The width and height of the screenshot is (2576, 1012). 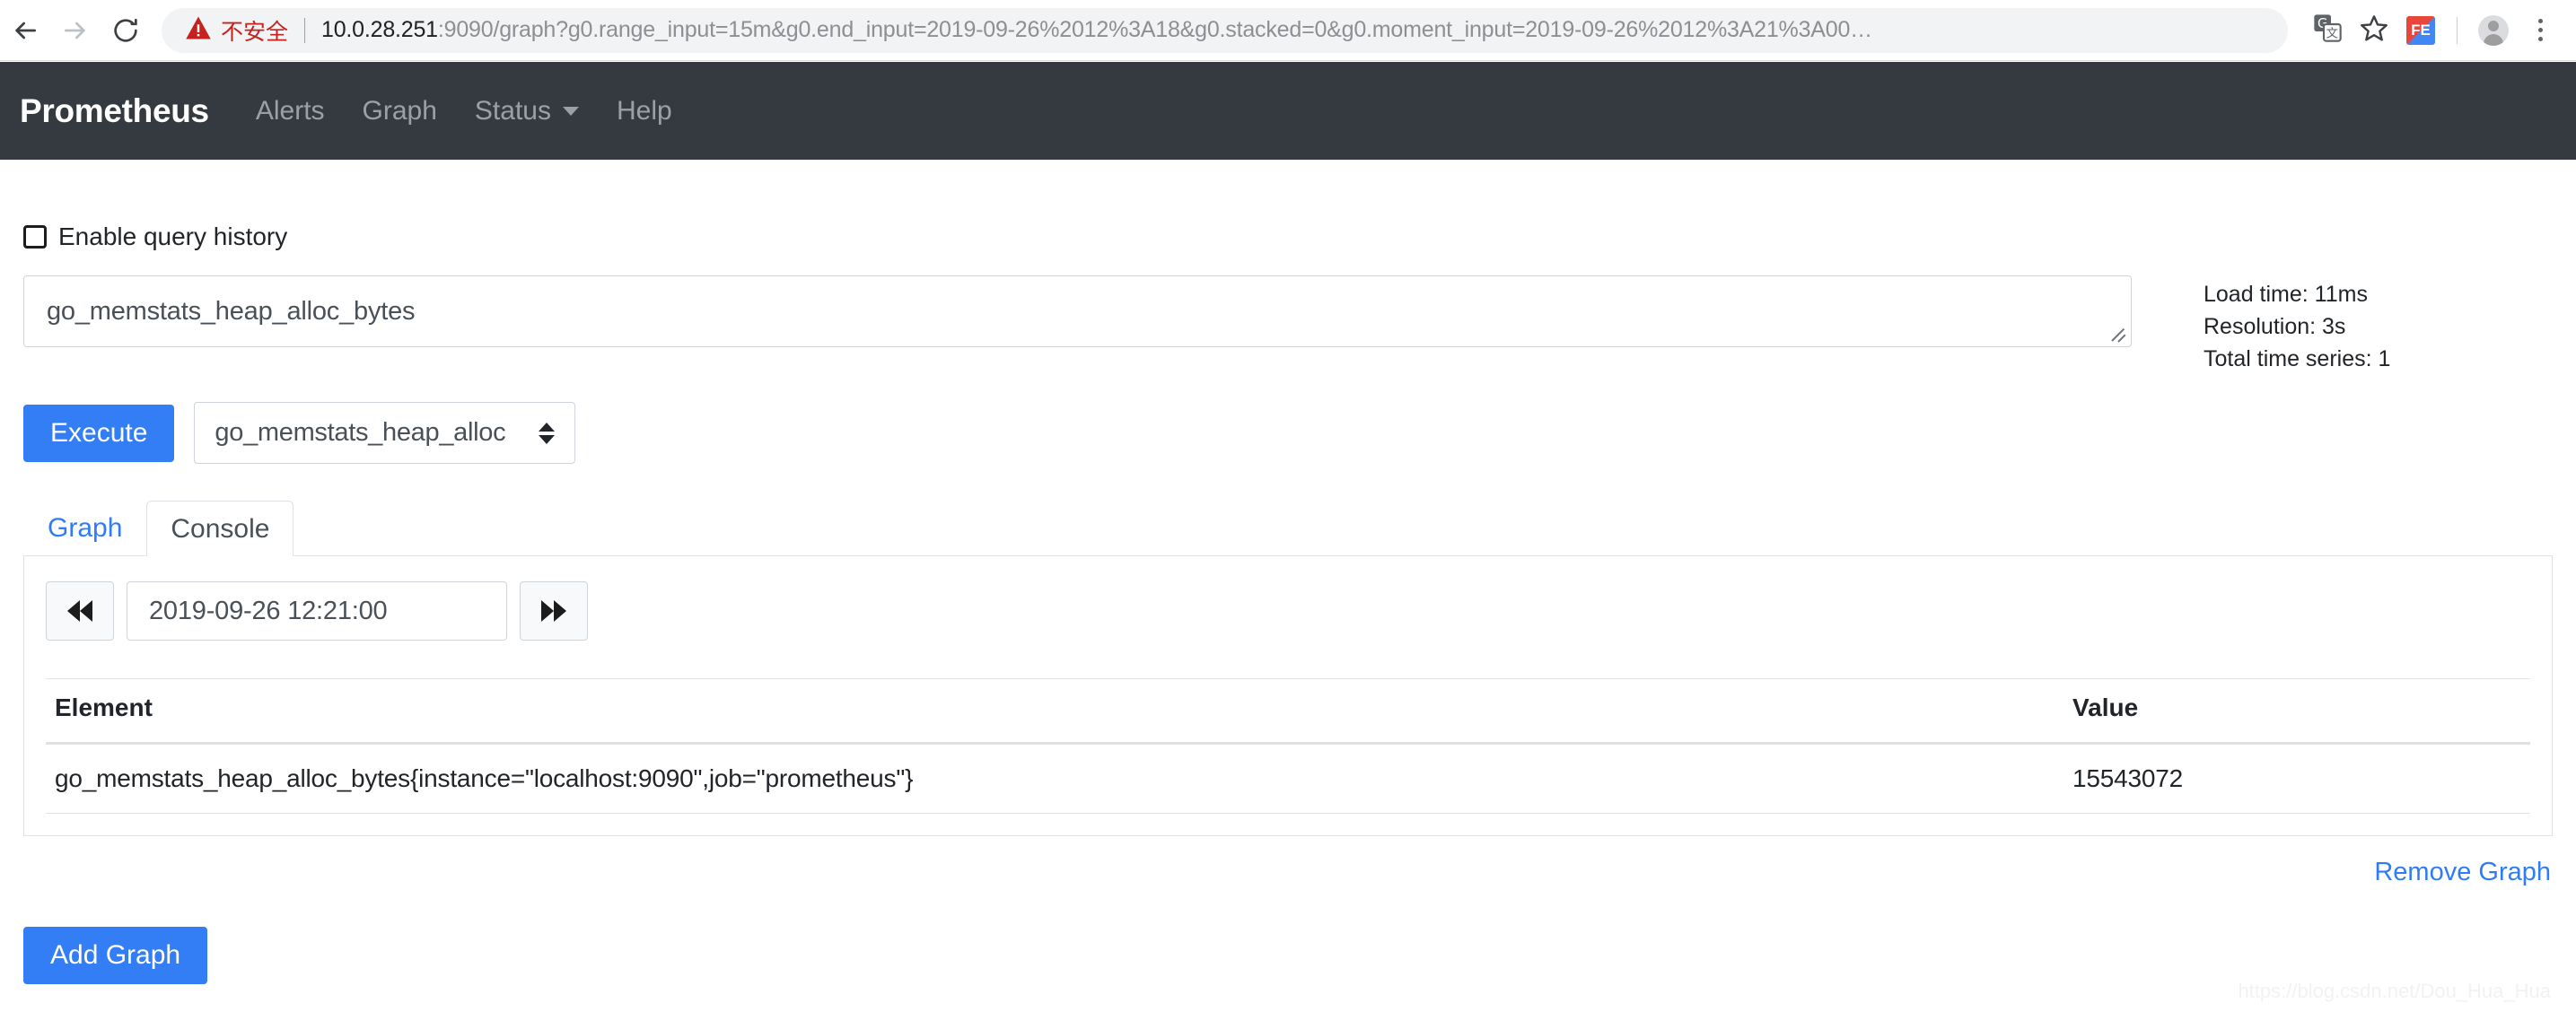 What do you see at coordinates (1054, 712) in the screenshot?
I see `column-header-element: Element` at bounding box center [1054, 712].